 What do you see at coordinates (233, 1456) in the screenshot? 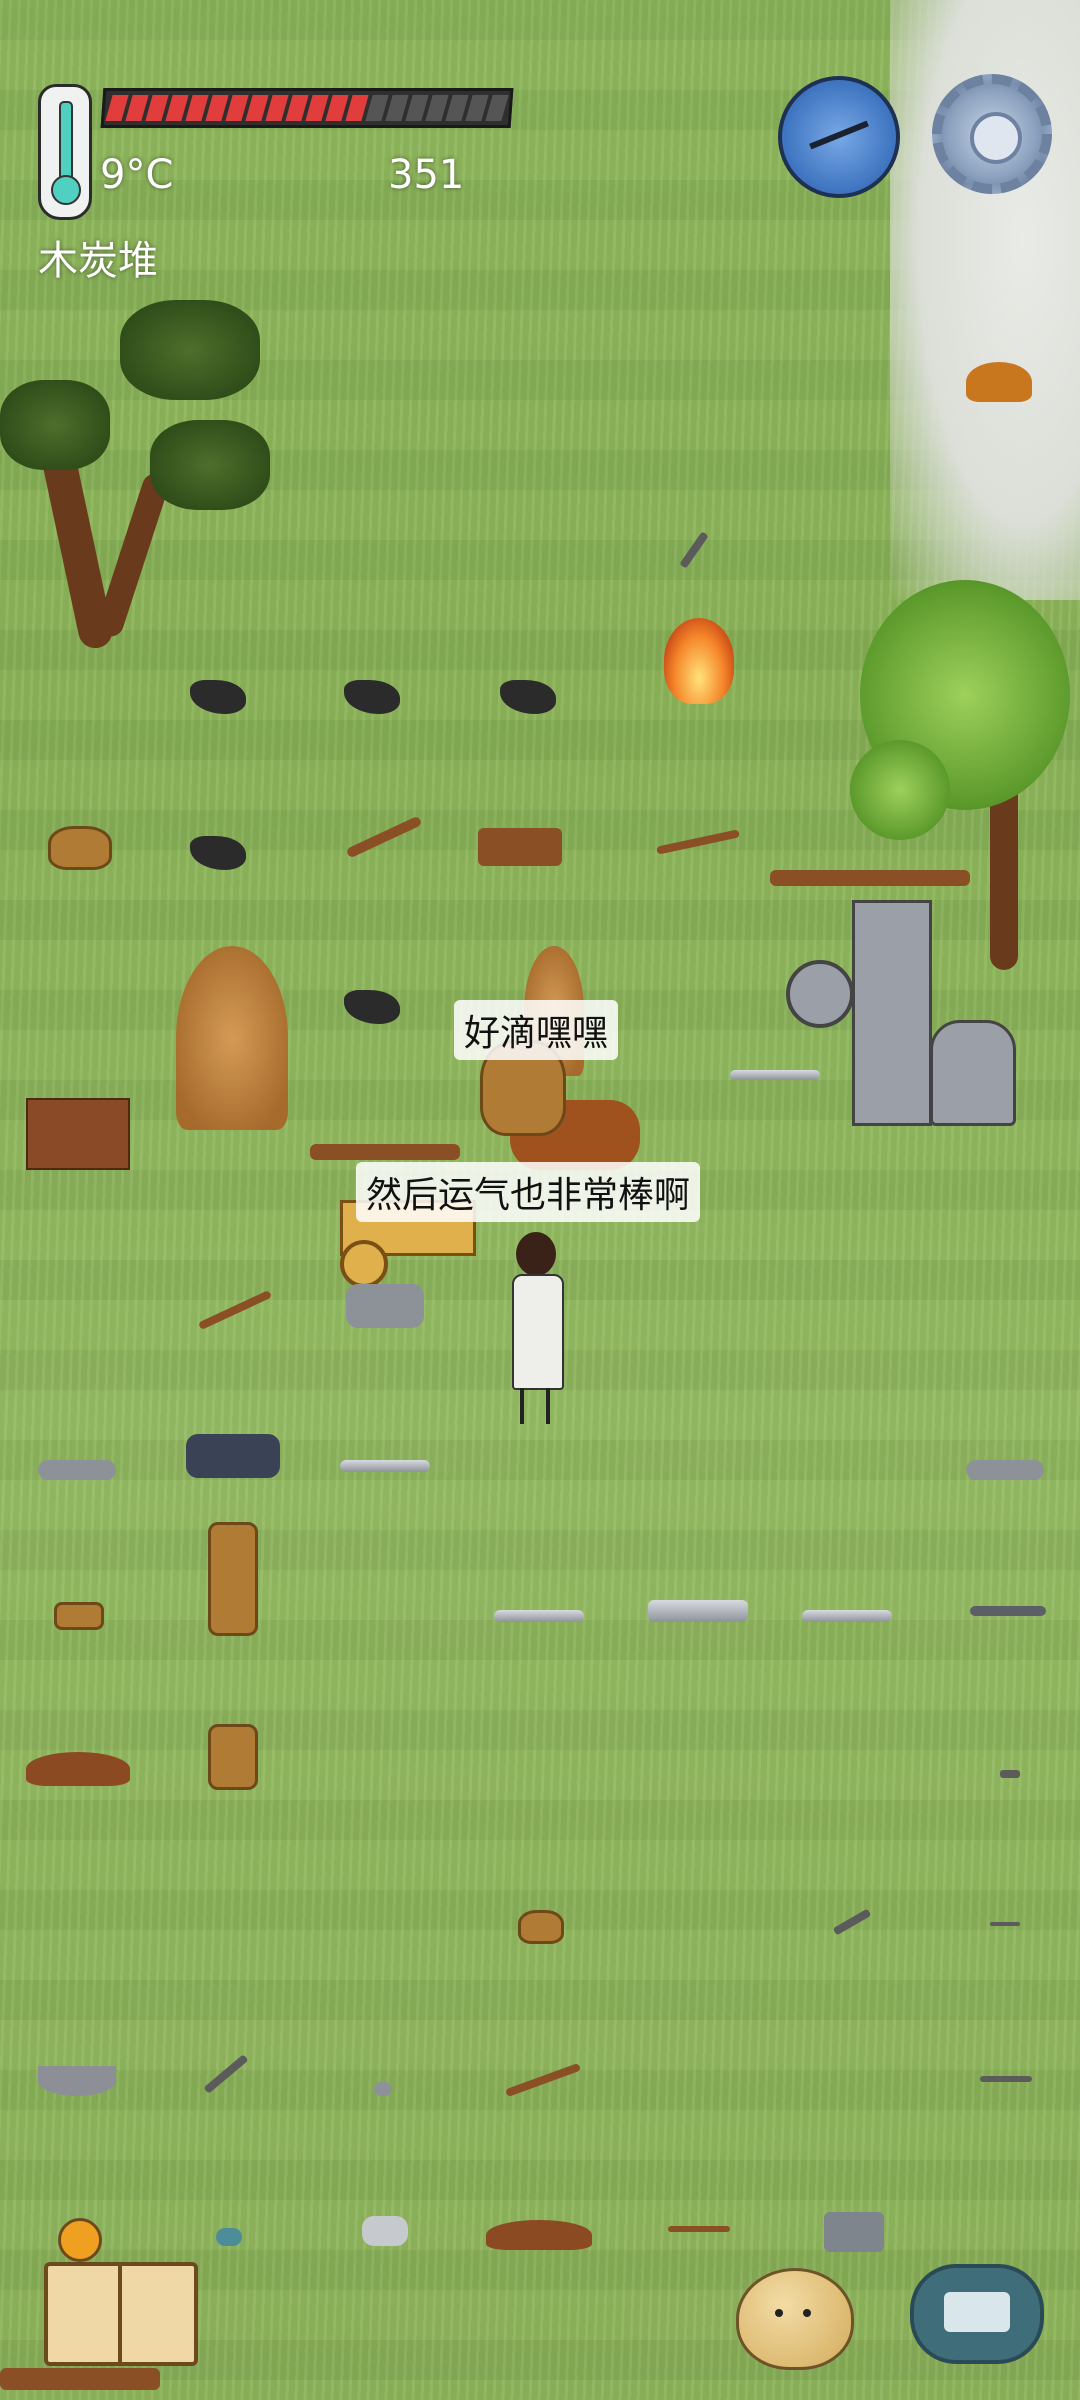
I see `stone-pile` at bounding box center [233, 1456].